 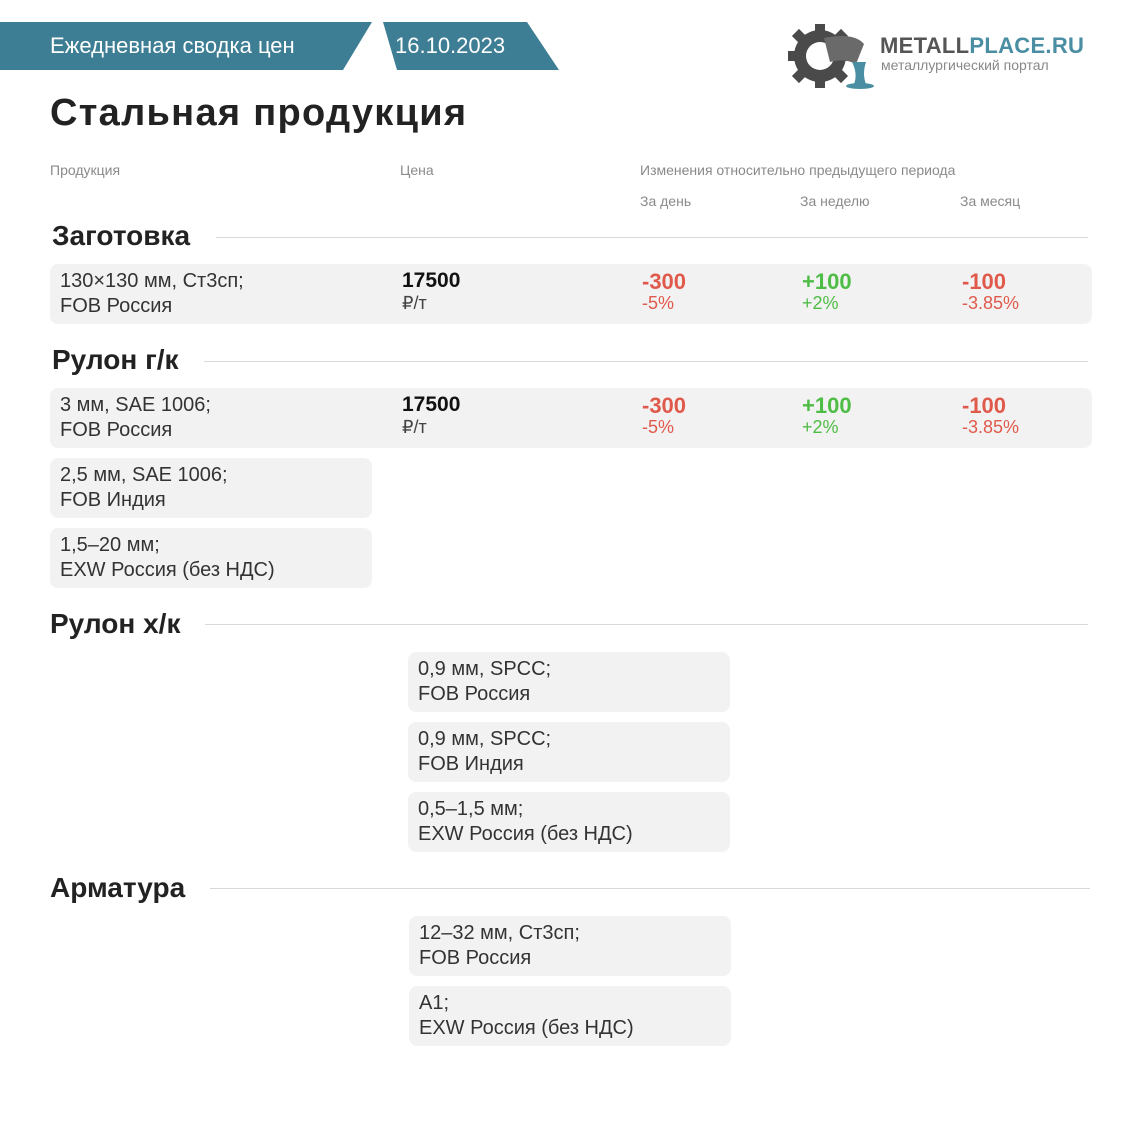 What do you see at coordinates (172, 45) in the screenshot?
I see `report-title: Ежедневная сводка цен` at bounding box center [172, 45].